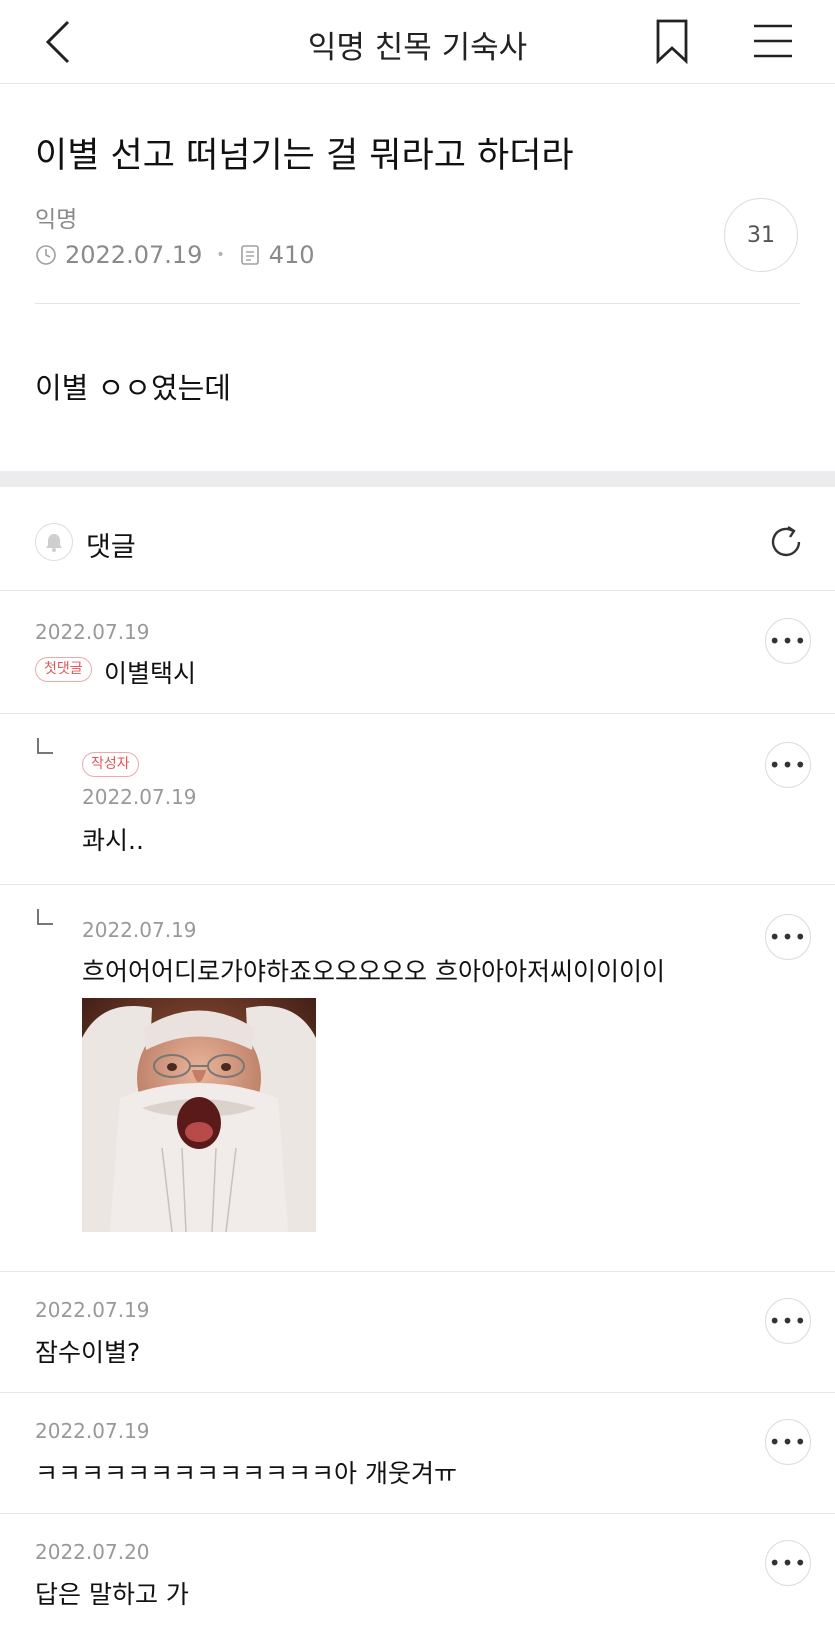  Describe the element at coordinates (417, 800) in the screenshot. I see `reply-item: 작성자 2022.07.19 콰시.. •••` at that location.